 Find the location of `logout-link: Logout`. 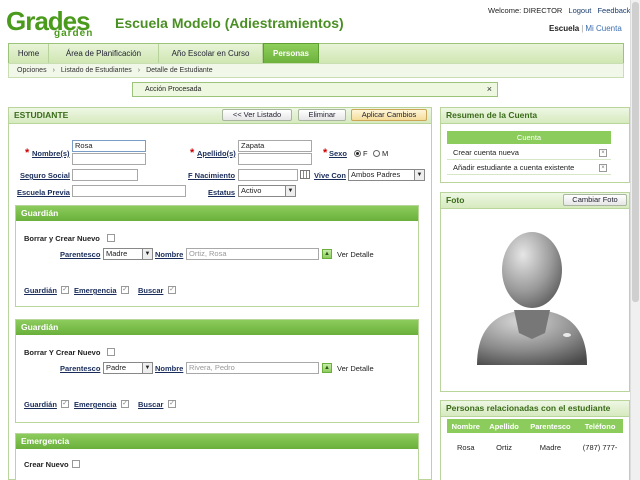

logout-link: Logout is located at coordinates (579, 10).